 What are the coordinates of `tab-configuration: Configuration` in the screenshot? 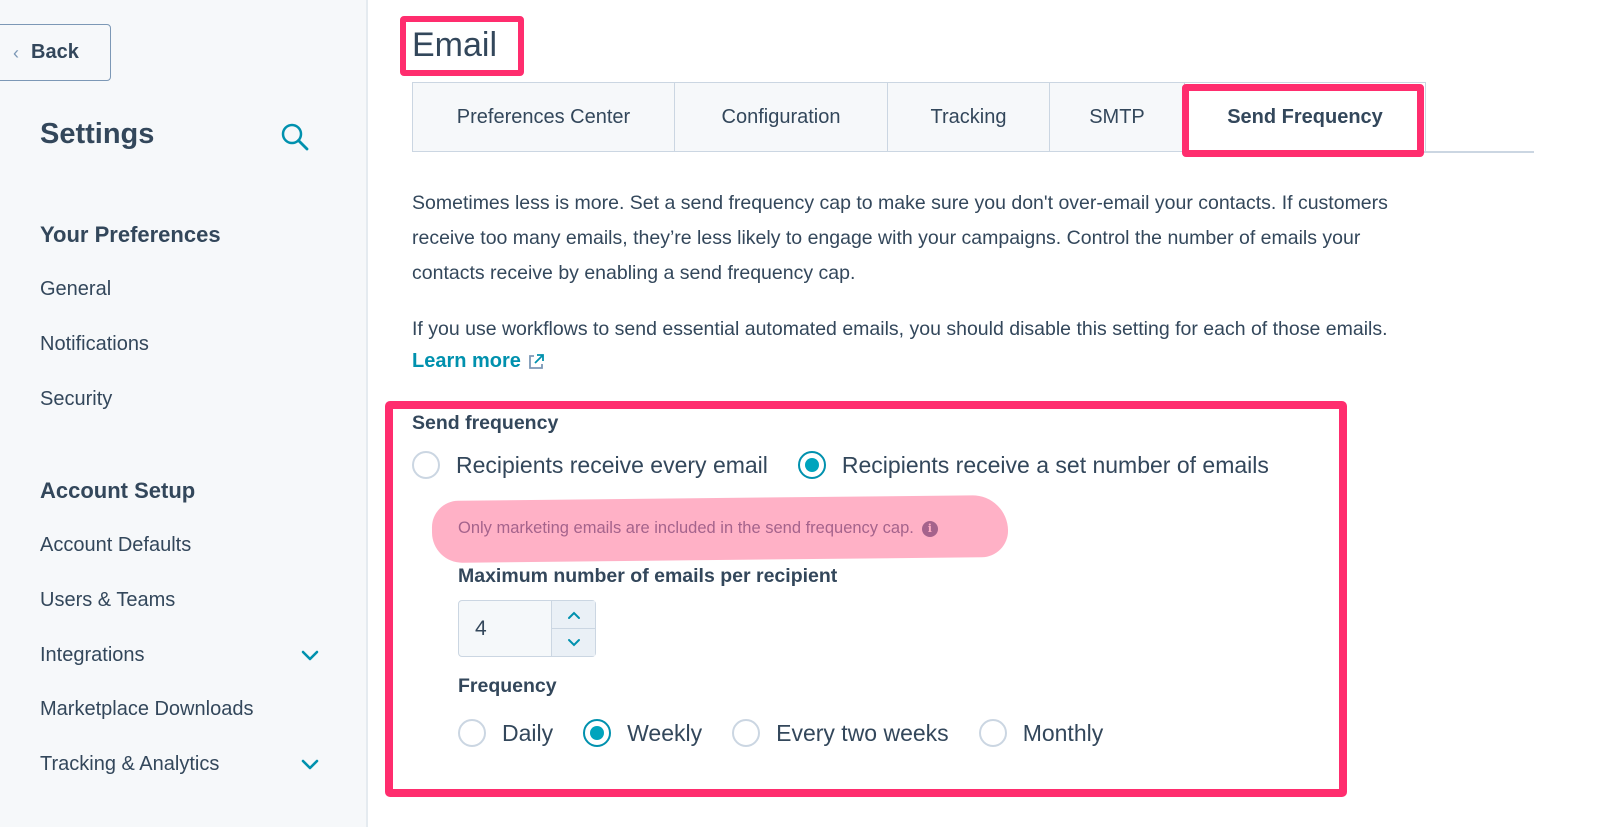 It's located at (780, 117).